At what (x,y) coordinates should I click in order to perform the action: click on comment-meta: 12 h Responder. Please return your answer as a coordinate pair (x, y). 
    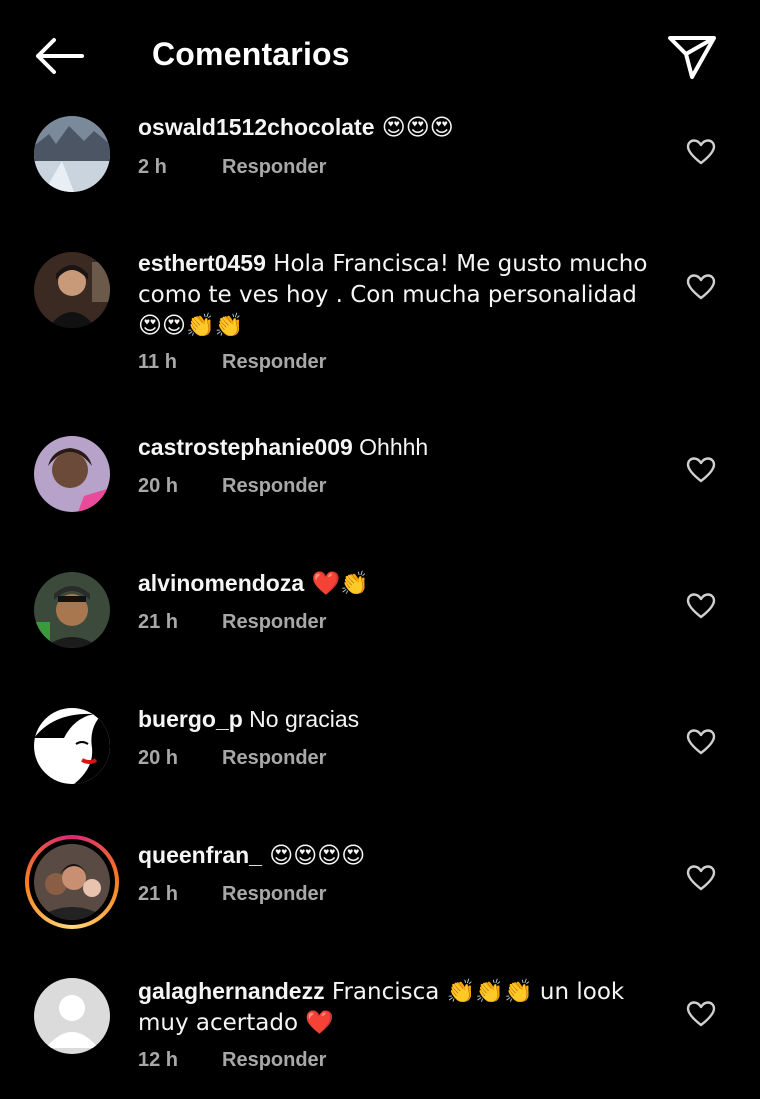
    Looking at the image, I should click on (232, 1060).